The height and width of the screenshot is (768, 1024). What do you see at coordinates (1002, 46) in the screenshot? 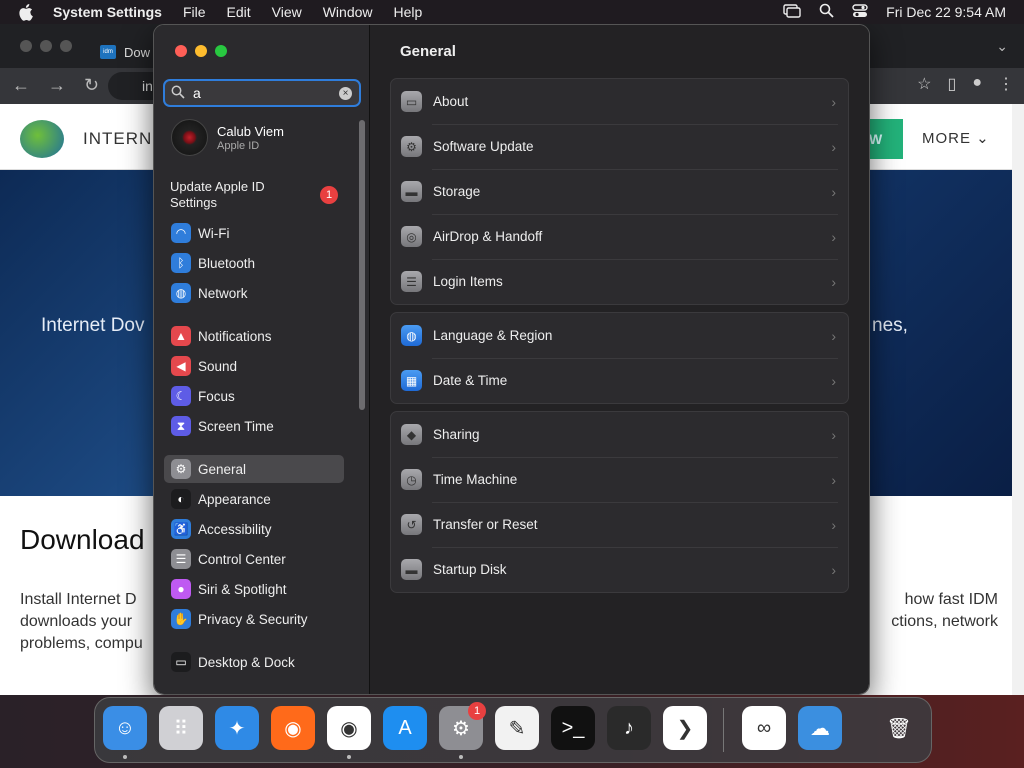
I see `tab-list-chevron-icon: ⌄` at bounding box center [1002, 46].